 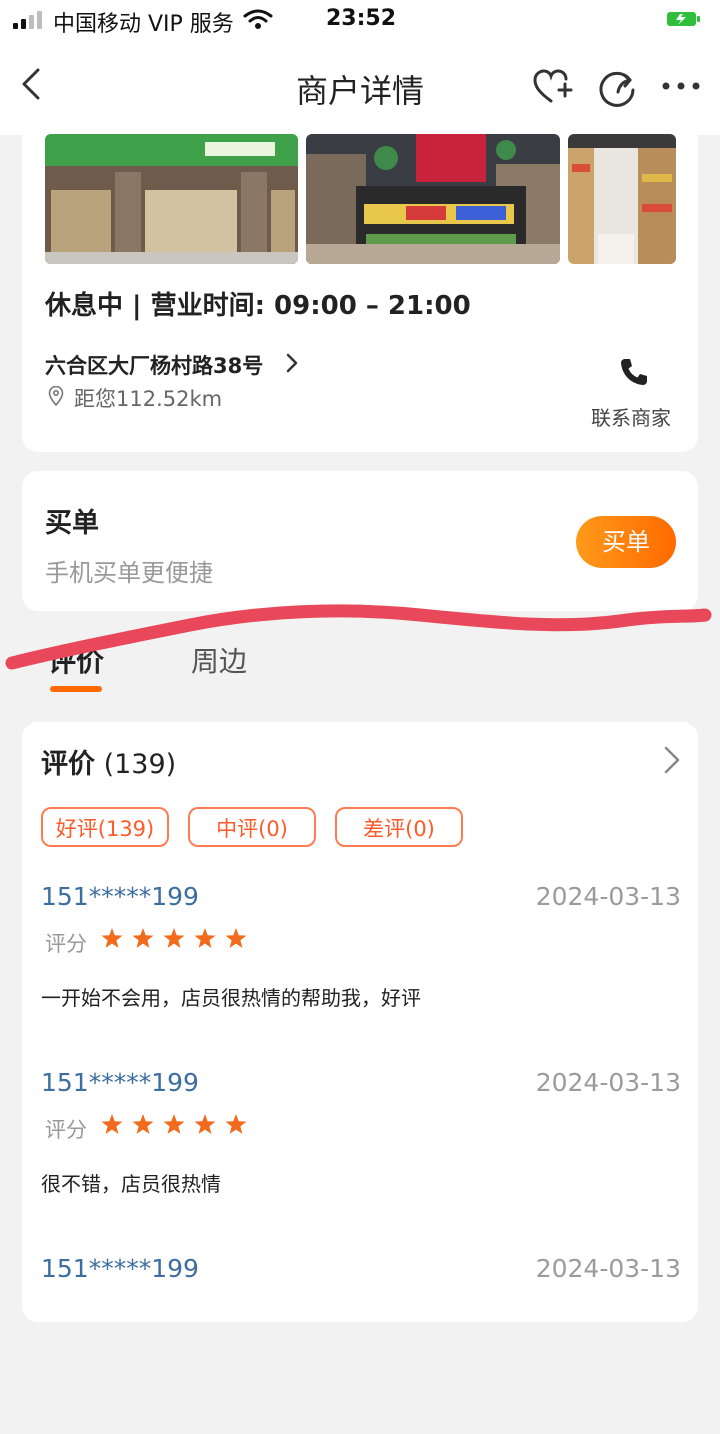 What do you see at coordinates (76, 660) in the screenshot?
I see `tab-reviews: 评价` at bounding box center [76, 660].